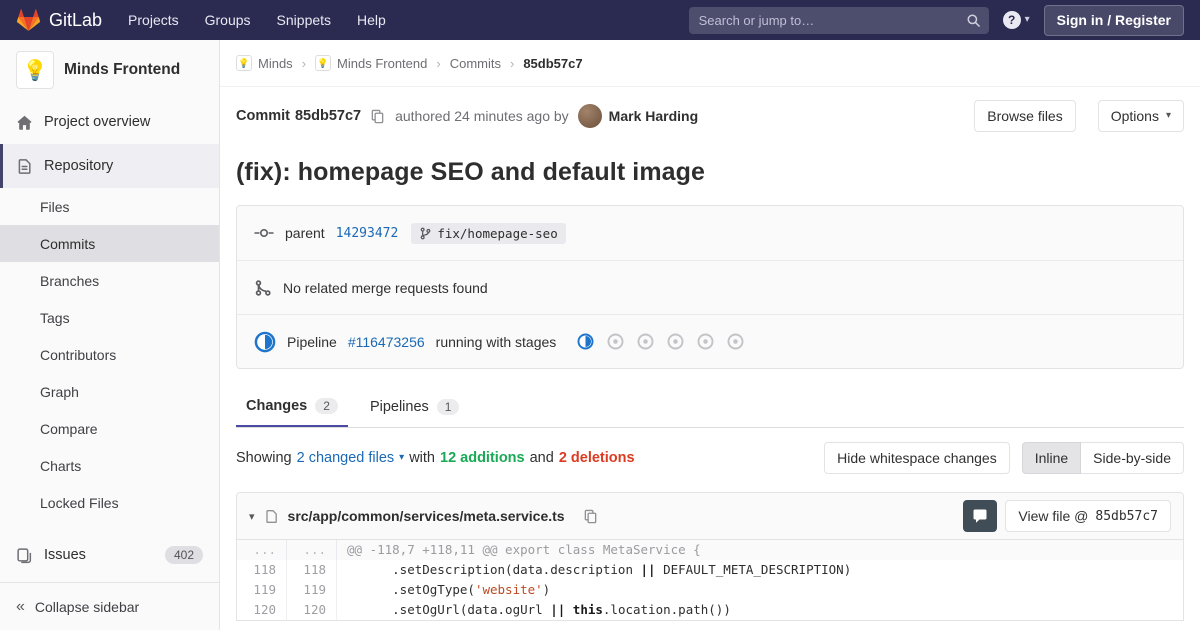 The image size is (1200, 630). What do you see at coordinates (828, 20) in the screenshot?
I see `search-input` at bounding box center [828, 20].